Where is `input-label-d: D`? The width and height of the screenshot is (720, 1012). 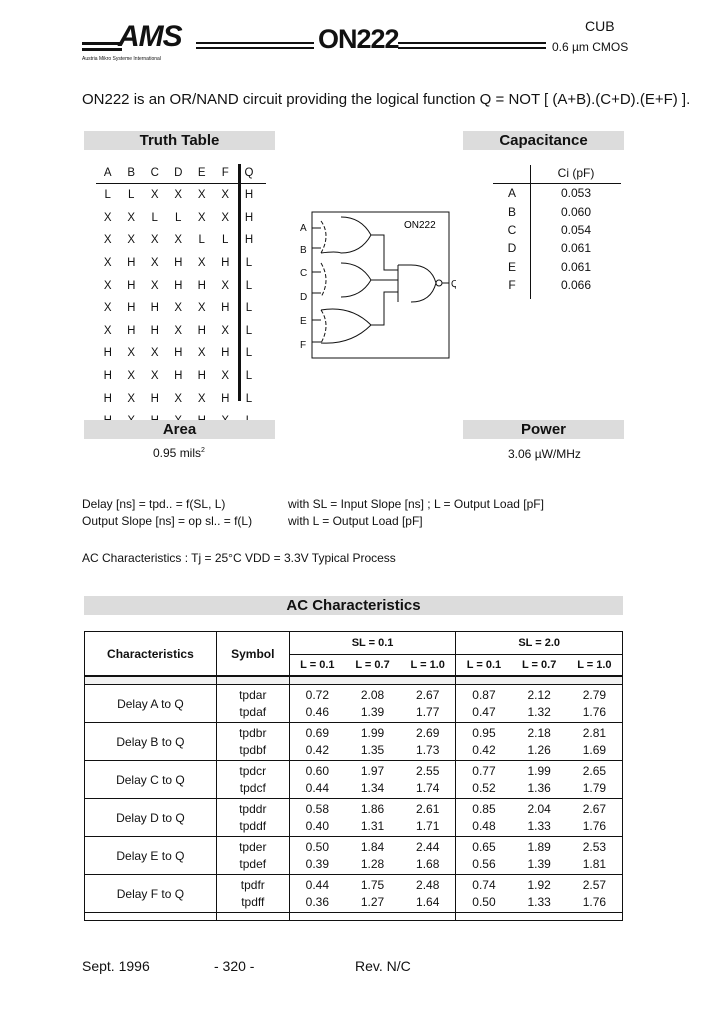
input-label-d: D is located at coordinates (303, 297).